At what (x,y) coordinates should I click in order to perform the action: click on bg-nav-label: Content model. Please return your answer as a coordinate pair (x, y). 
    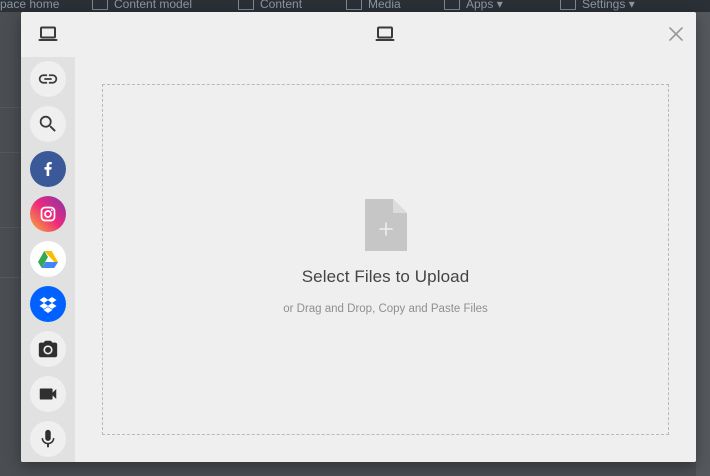
    Looking at the image, I should click on (153, 5).